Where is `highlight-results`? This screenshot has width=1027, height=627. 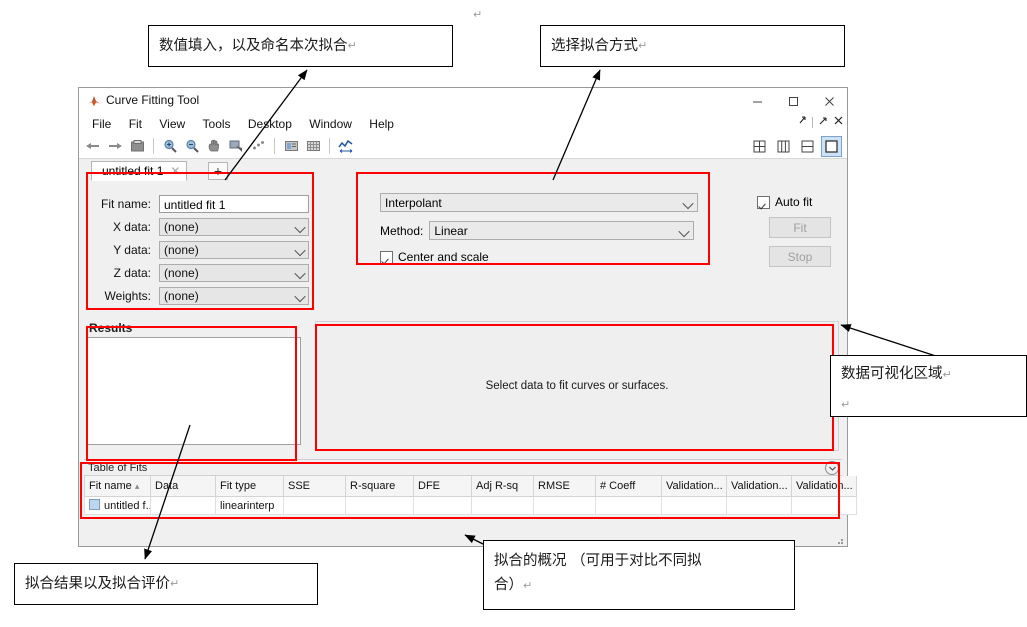 highlight-results is located at coordinates (191, 393).